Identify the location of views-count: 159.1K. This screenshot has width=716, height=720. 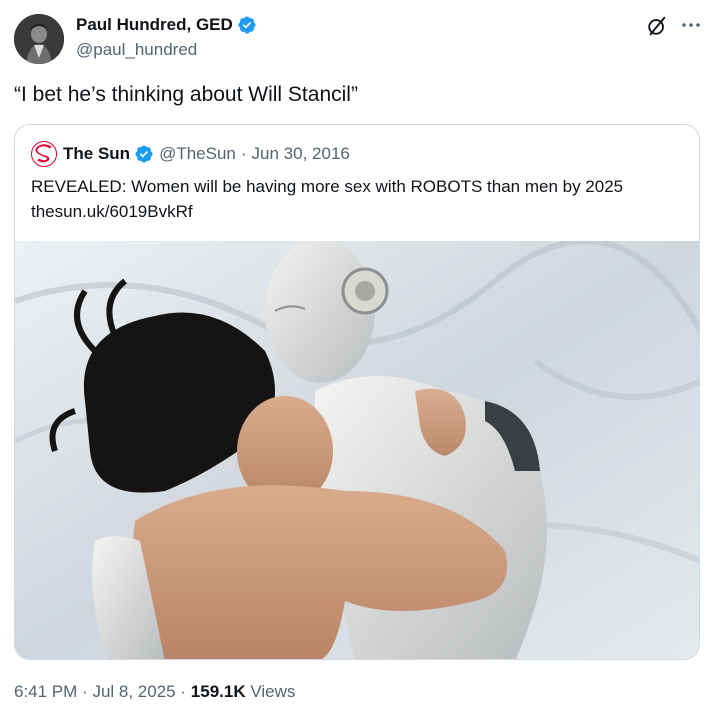
(218, 691).